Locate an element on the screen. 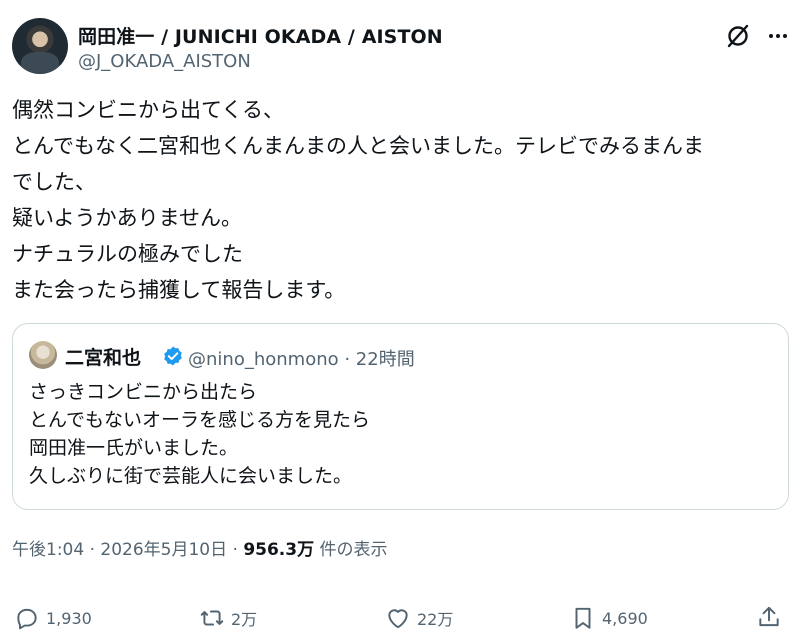 The image size is (812, 636). reply-icon is located at coordinates (27, 619).